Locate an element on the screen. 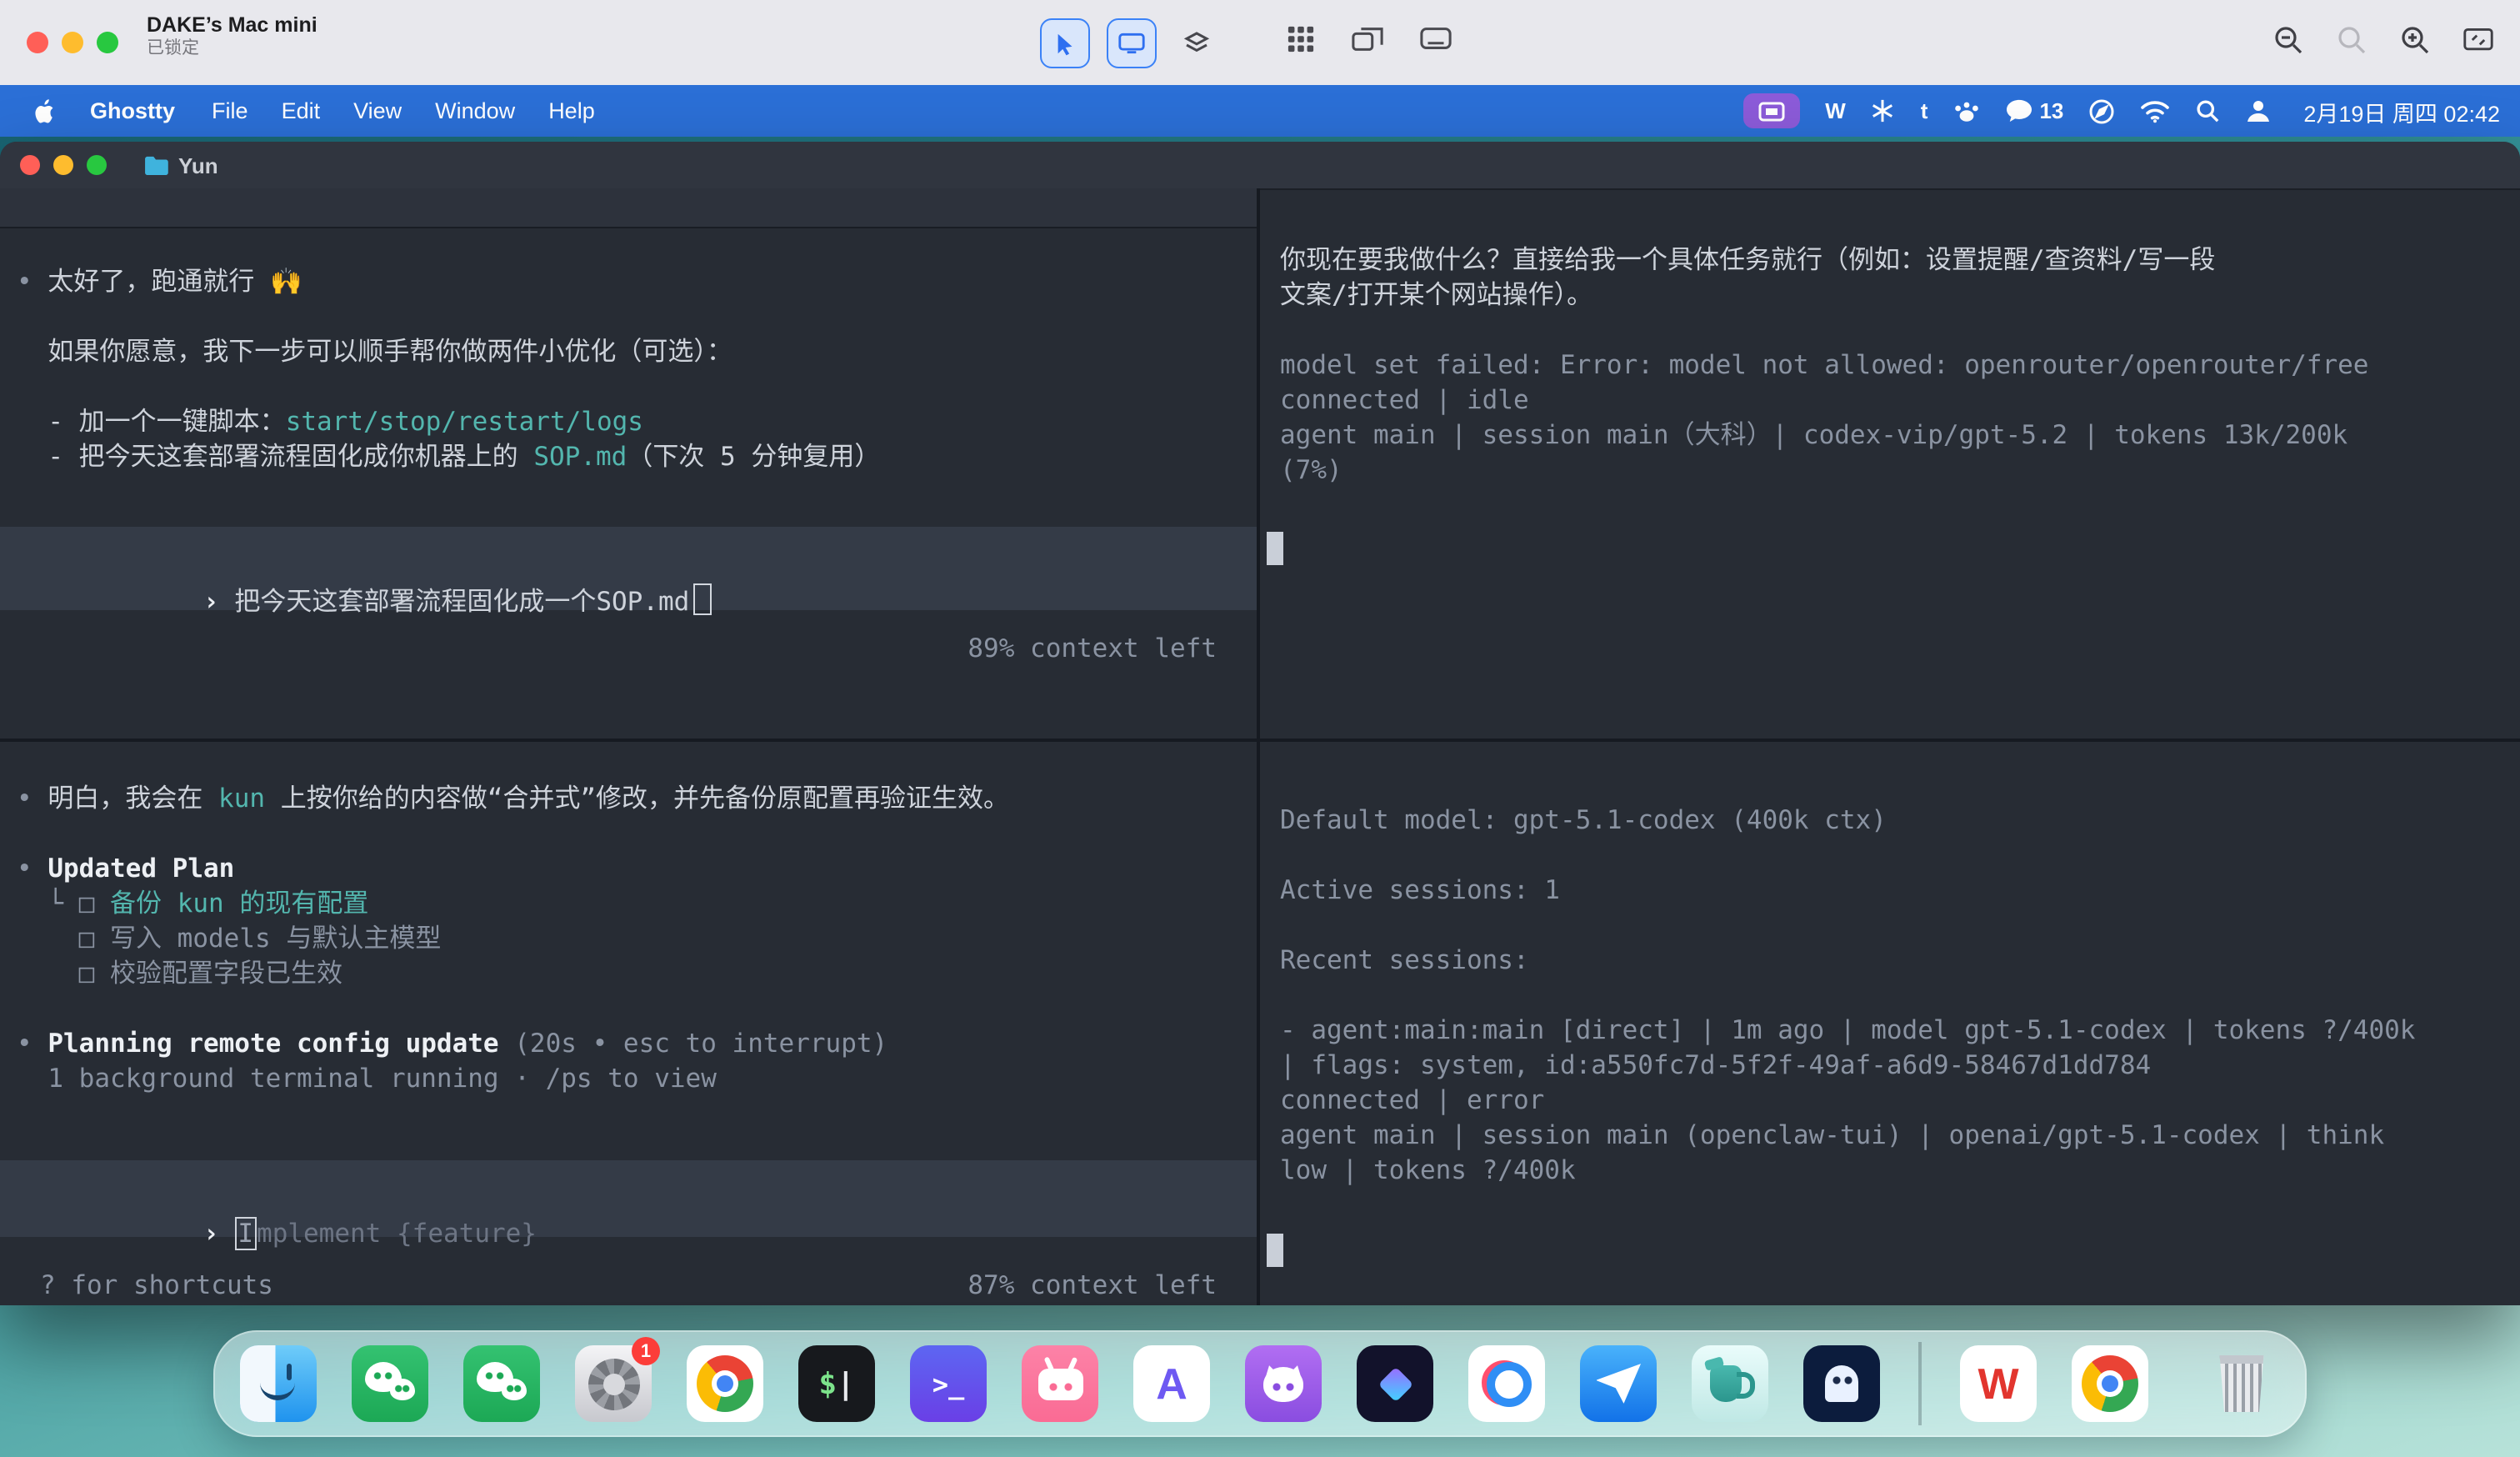 The height and width of the screenshot is (1457, 2520). dock-wps-icon: W is located at coordinates (1998, 1383).